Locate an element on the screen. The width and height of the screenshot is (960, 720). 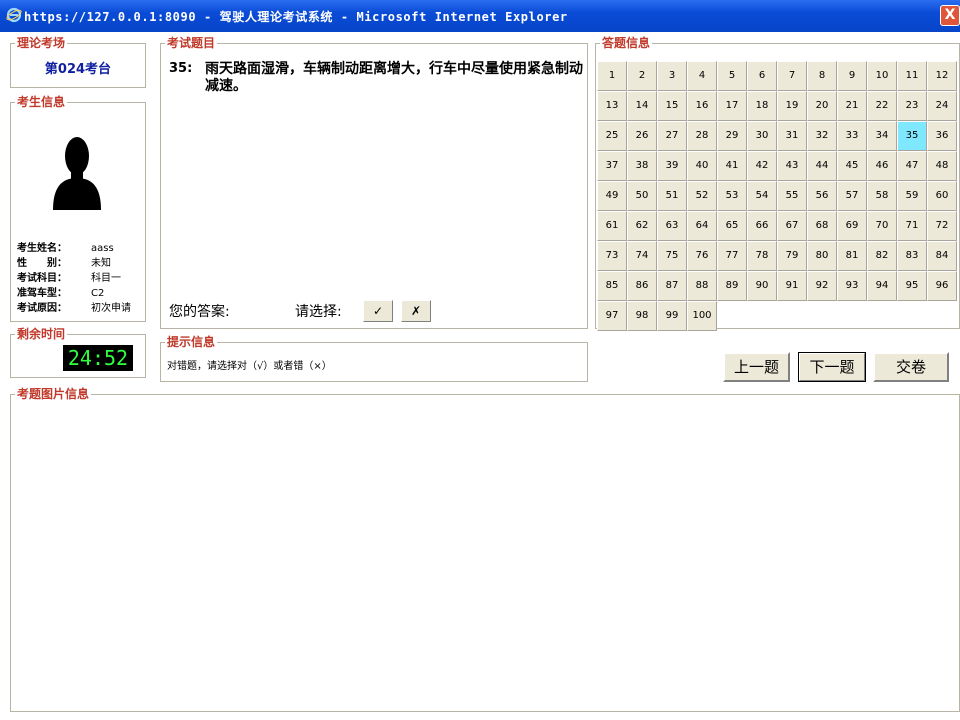
question-cell: 99 is located at coordinates (672, 316).